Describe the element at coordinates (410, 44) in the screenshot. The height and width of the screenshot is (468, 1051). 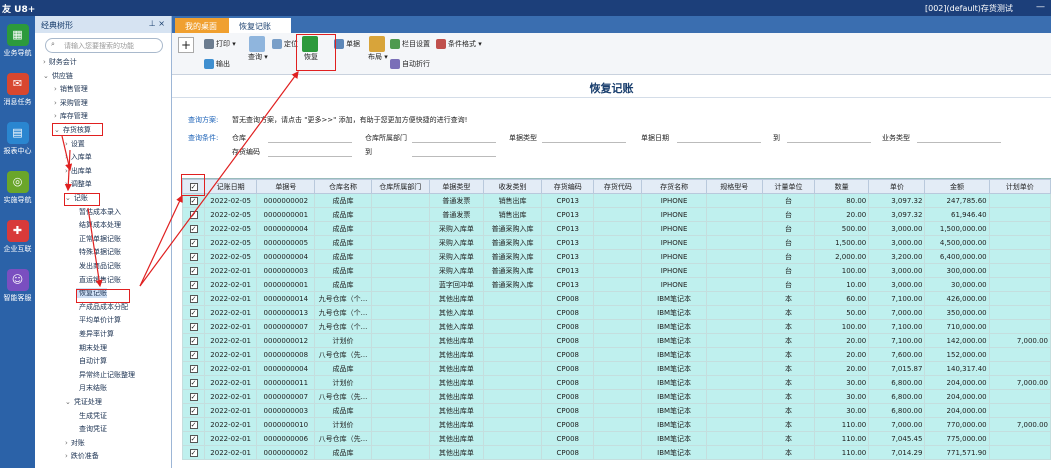
I see `colset-button: 栏目设置` at that location.